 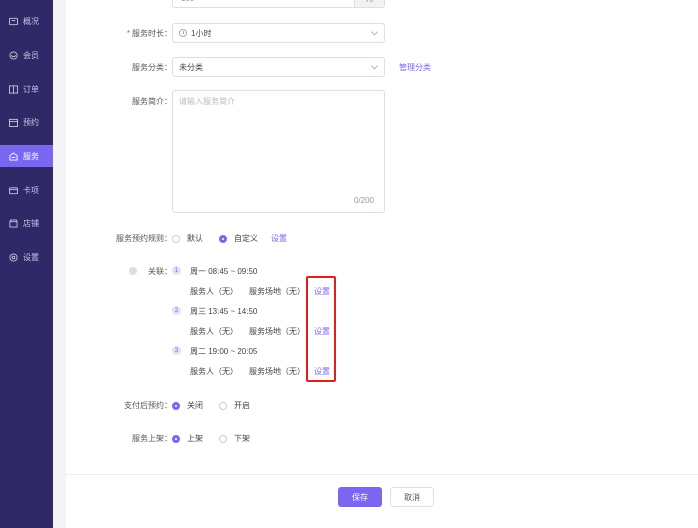 I want to click on settings-icon, so click(x=13, y=257).